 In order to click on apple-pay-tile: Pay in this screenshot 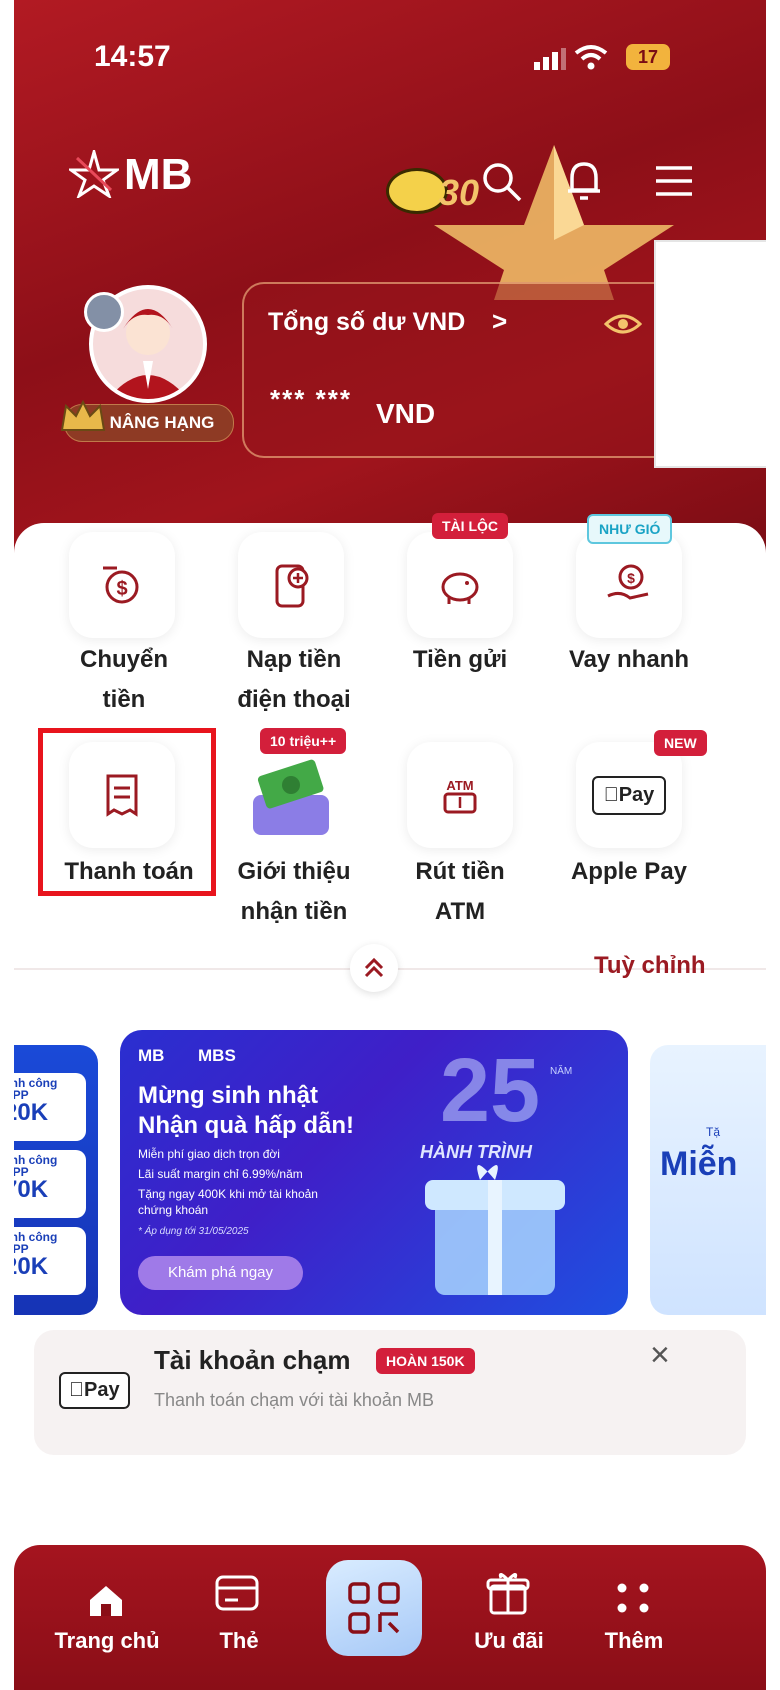, I will do `click(629, 795)`.